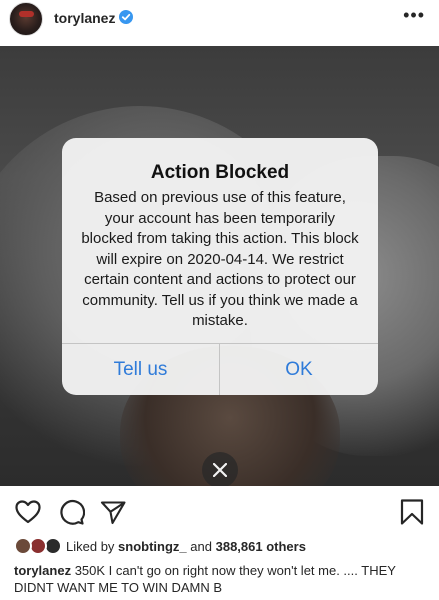  Describe the element at coordinates (113, 512) in the screenshot. I see `send-icon` at that location.